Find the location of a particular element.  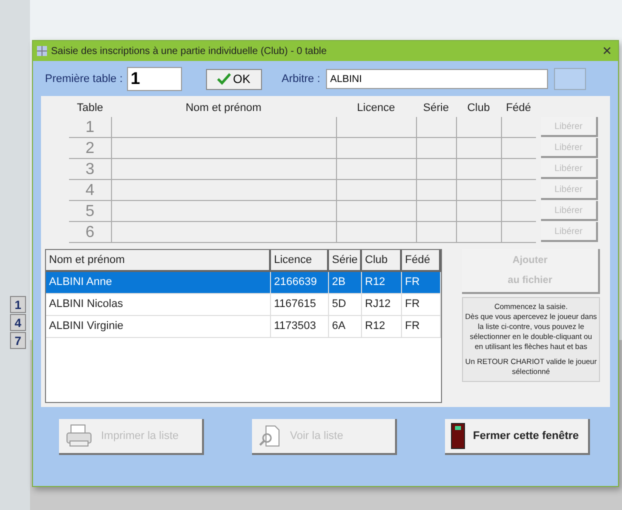

ok-button: OK is located at coordinates (234, 79).